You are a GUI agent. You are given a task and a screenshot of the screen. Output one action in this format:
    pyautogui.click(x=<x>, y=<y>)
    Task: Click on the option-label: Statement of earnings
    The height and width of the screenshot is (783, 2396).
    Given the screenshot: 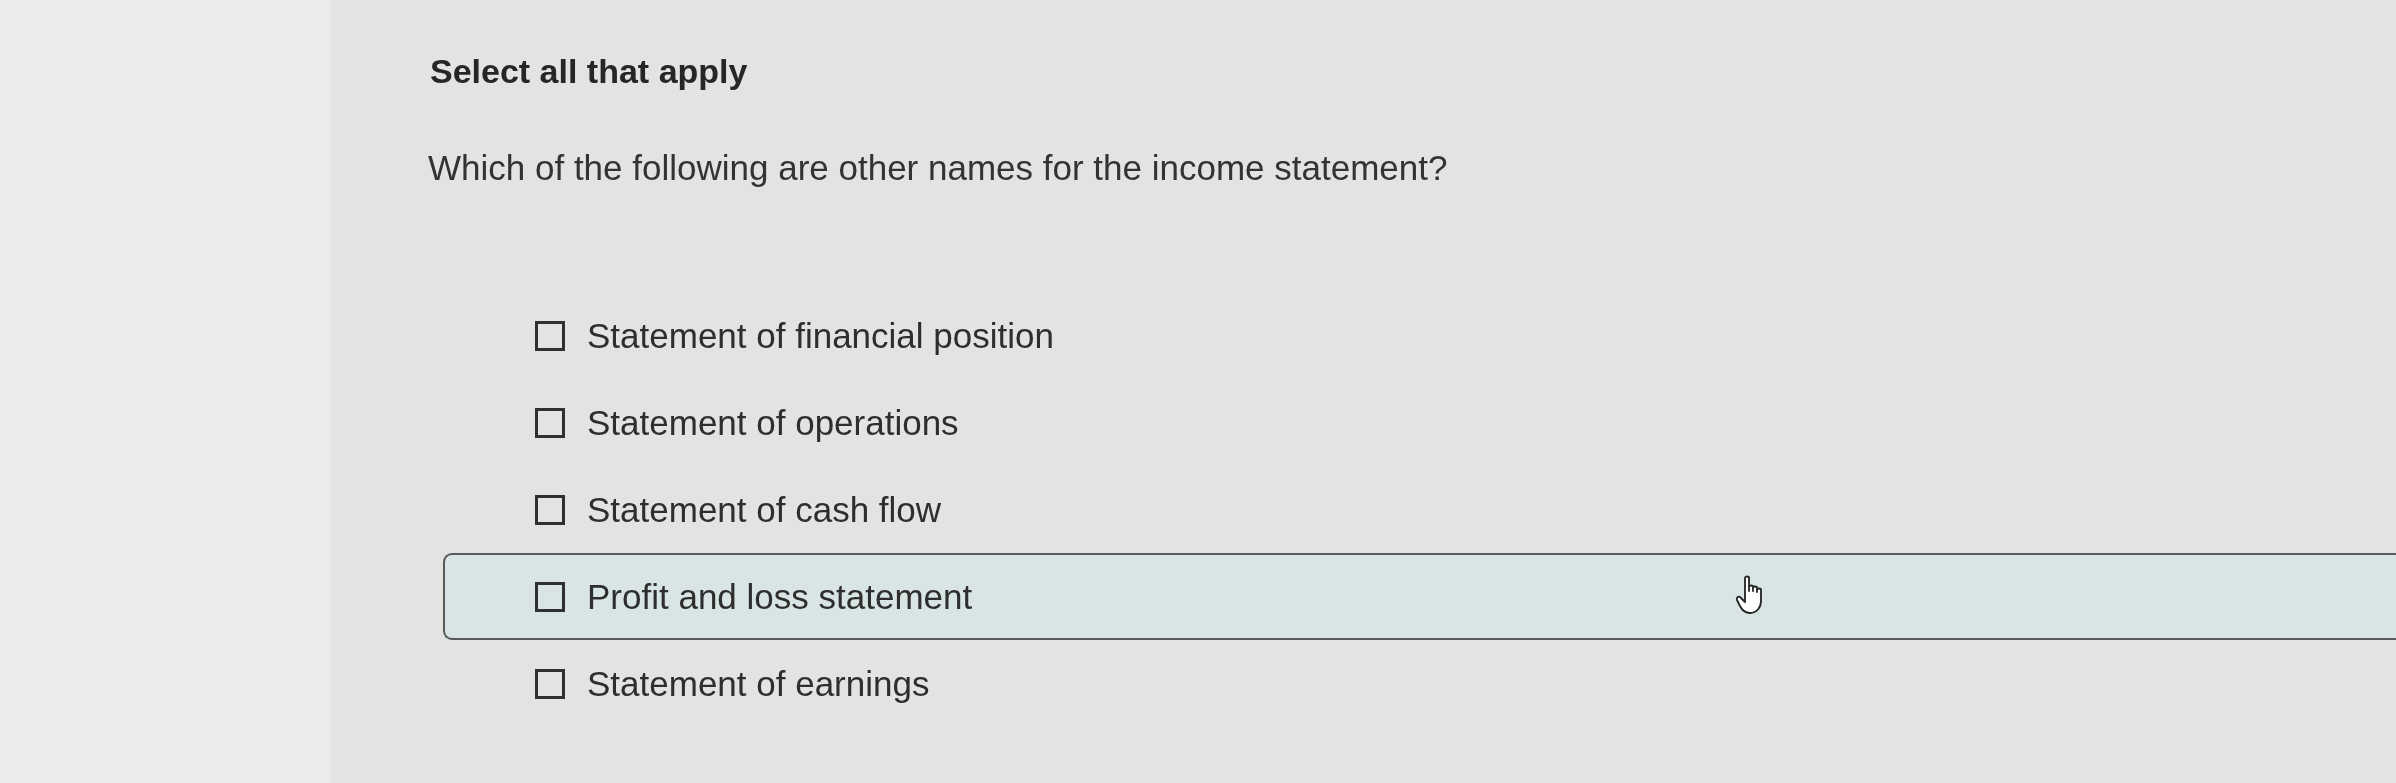 What is the action you would take?
    pyautogui.click(x=758, y=683)
    